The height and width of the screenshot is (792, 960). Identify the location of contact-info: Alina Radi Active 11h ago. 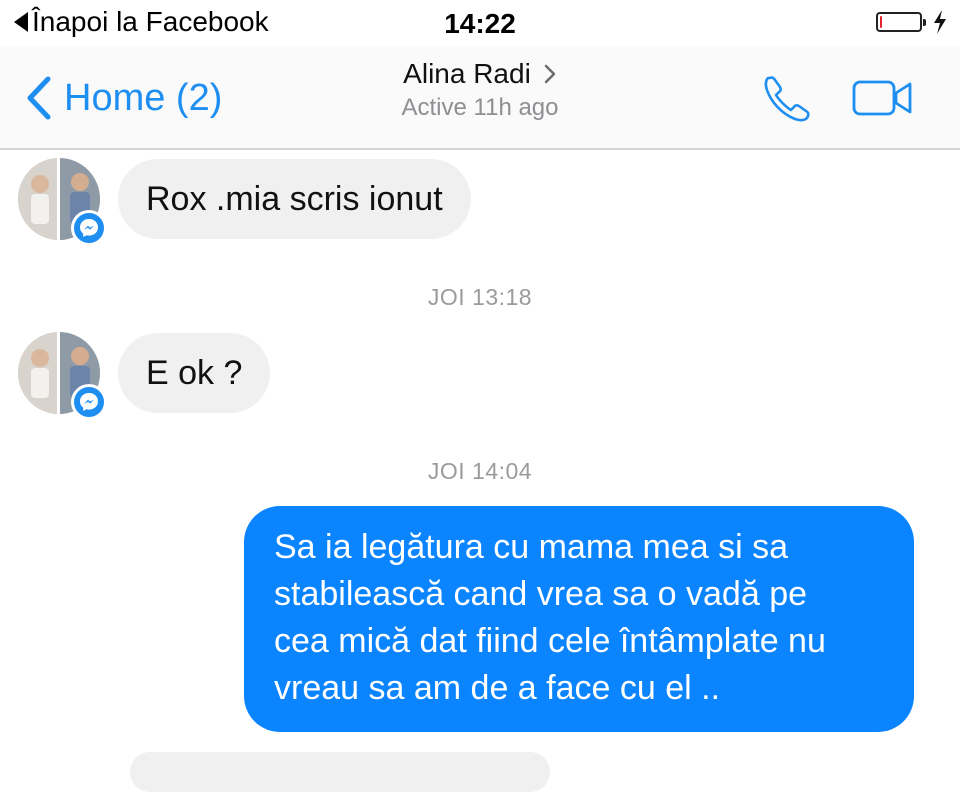
(480, 90).